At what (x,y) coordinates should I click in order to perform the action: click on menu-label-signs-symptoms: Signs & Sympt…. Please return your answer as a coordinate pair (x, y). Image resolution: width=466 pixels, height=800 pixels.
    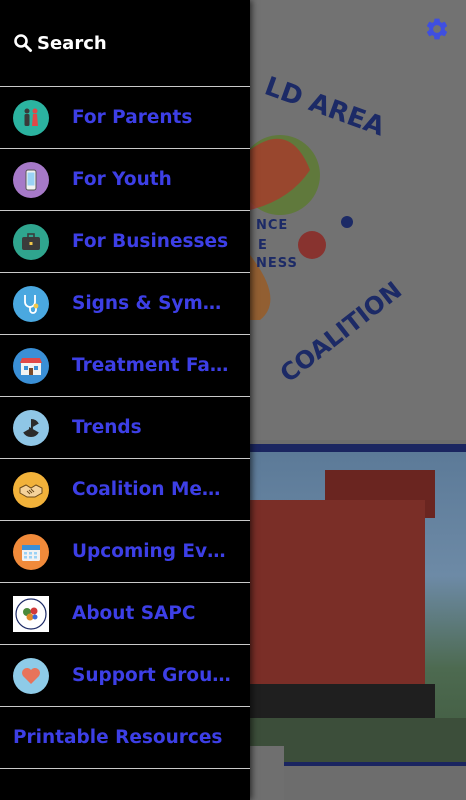
    Looking at the image, I should click on (152, 303).